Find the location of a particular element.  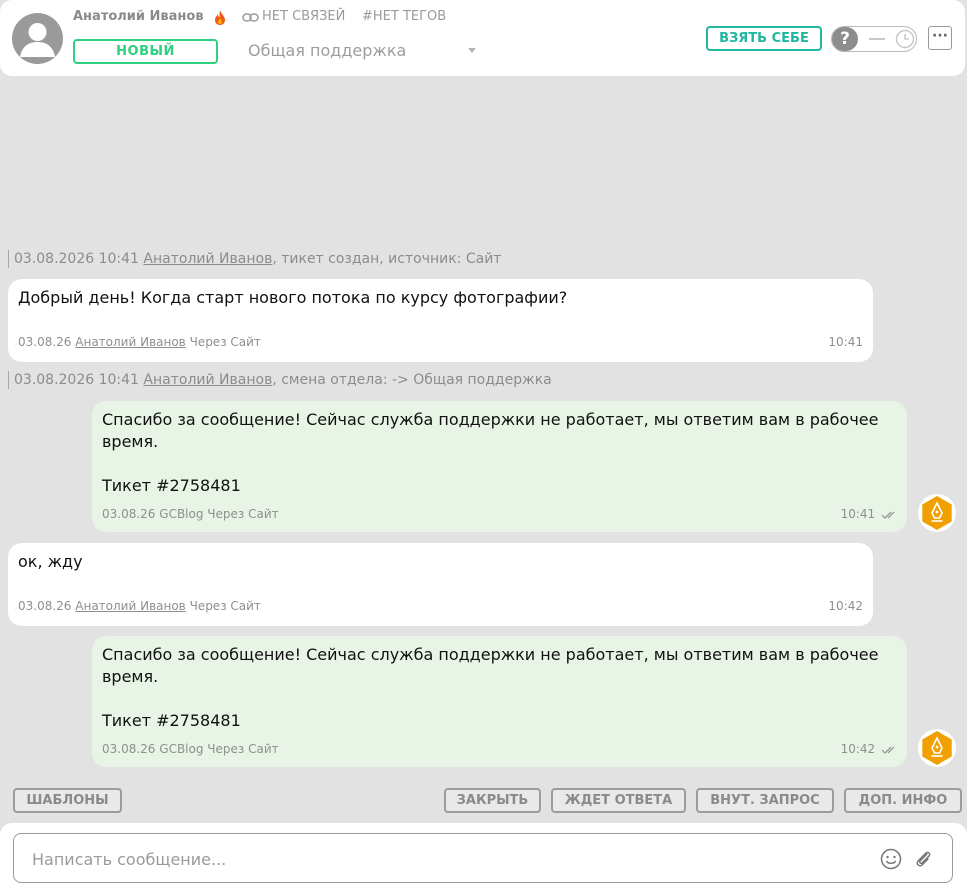

message-input-box is located at coordinates (483, 858).